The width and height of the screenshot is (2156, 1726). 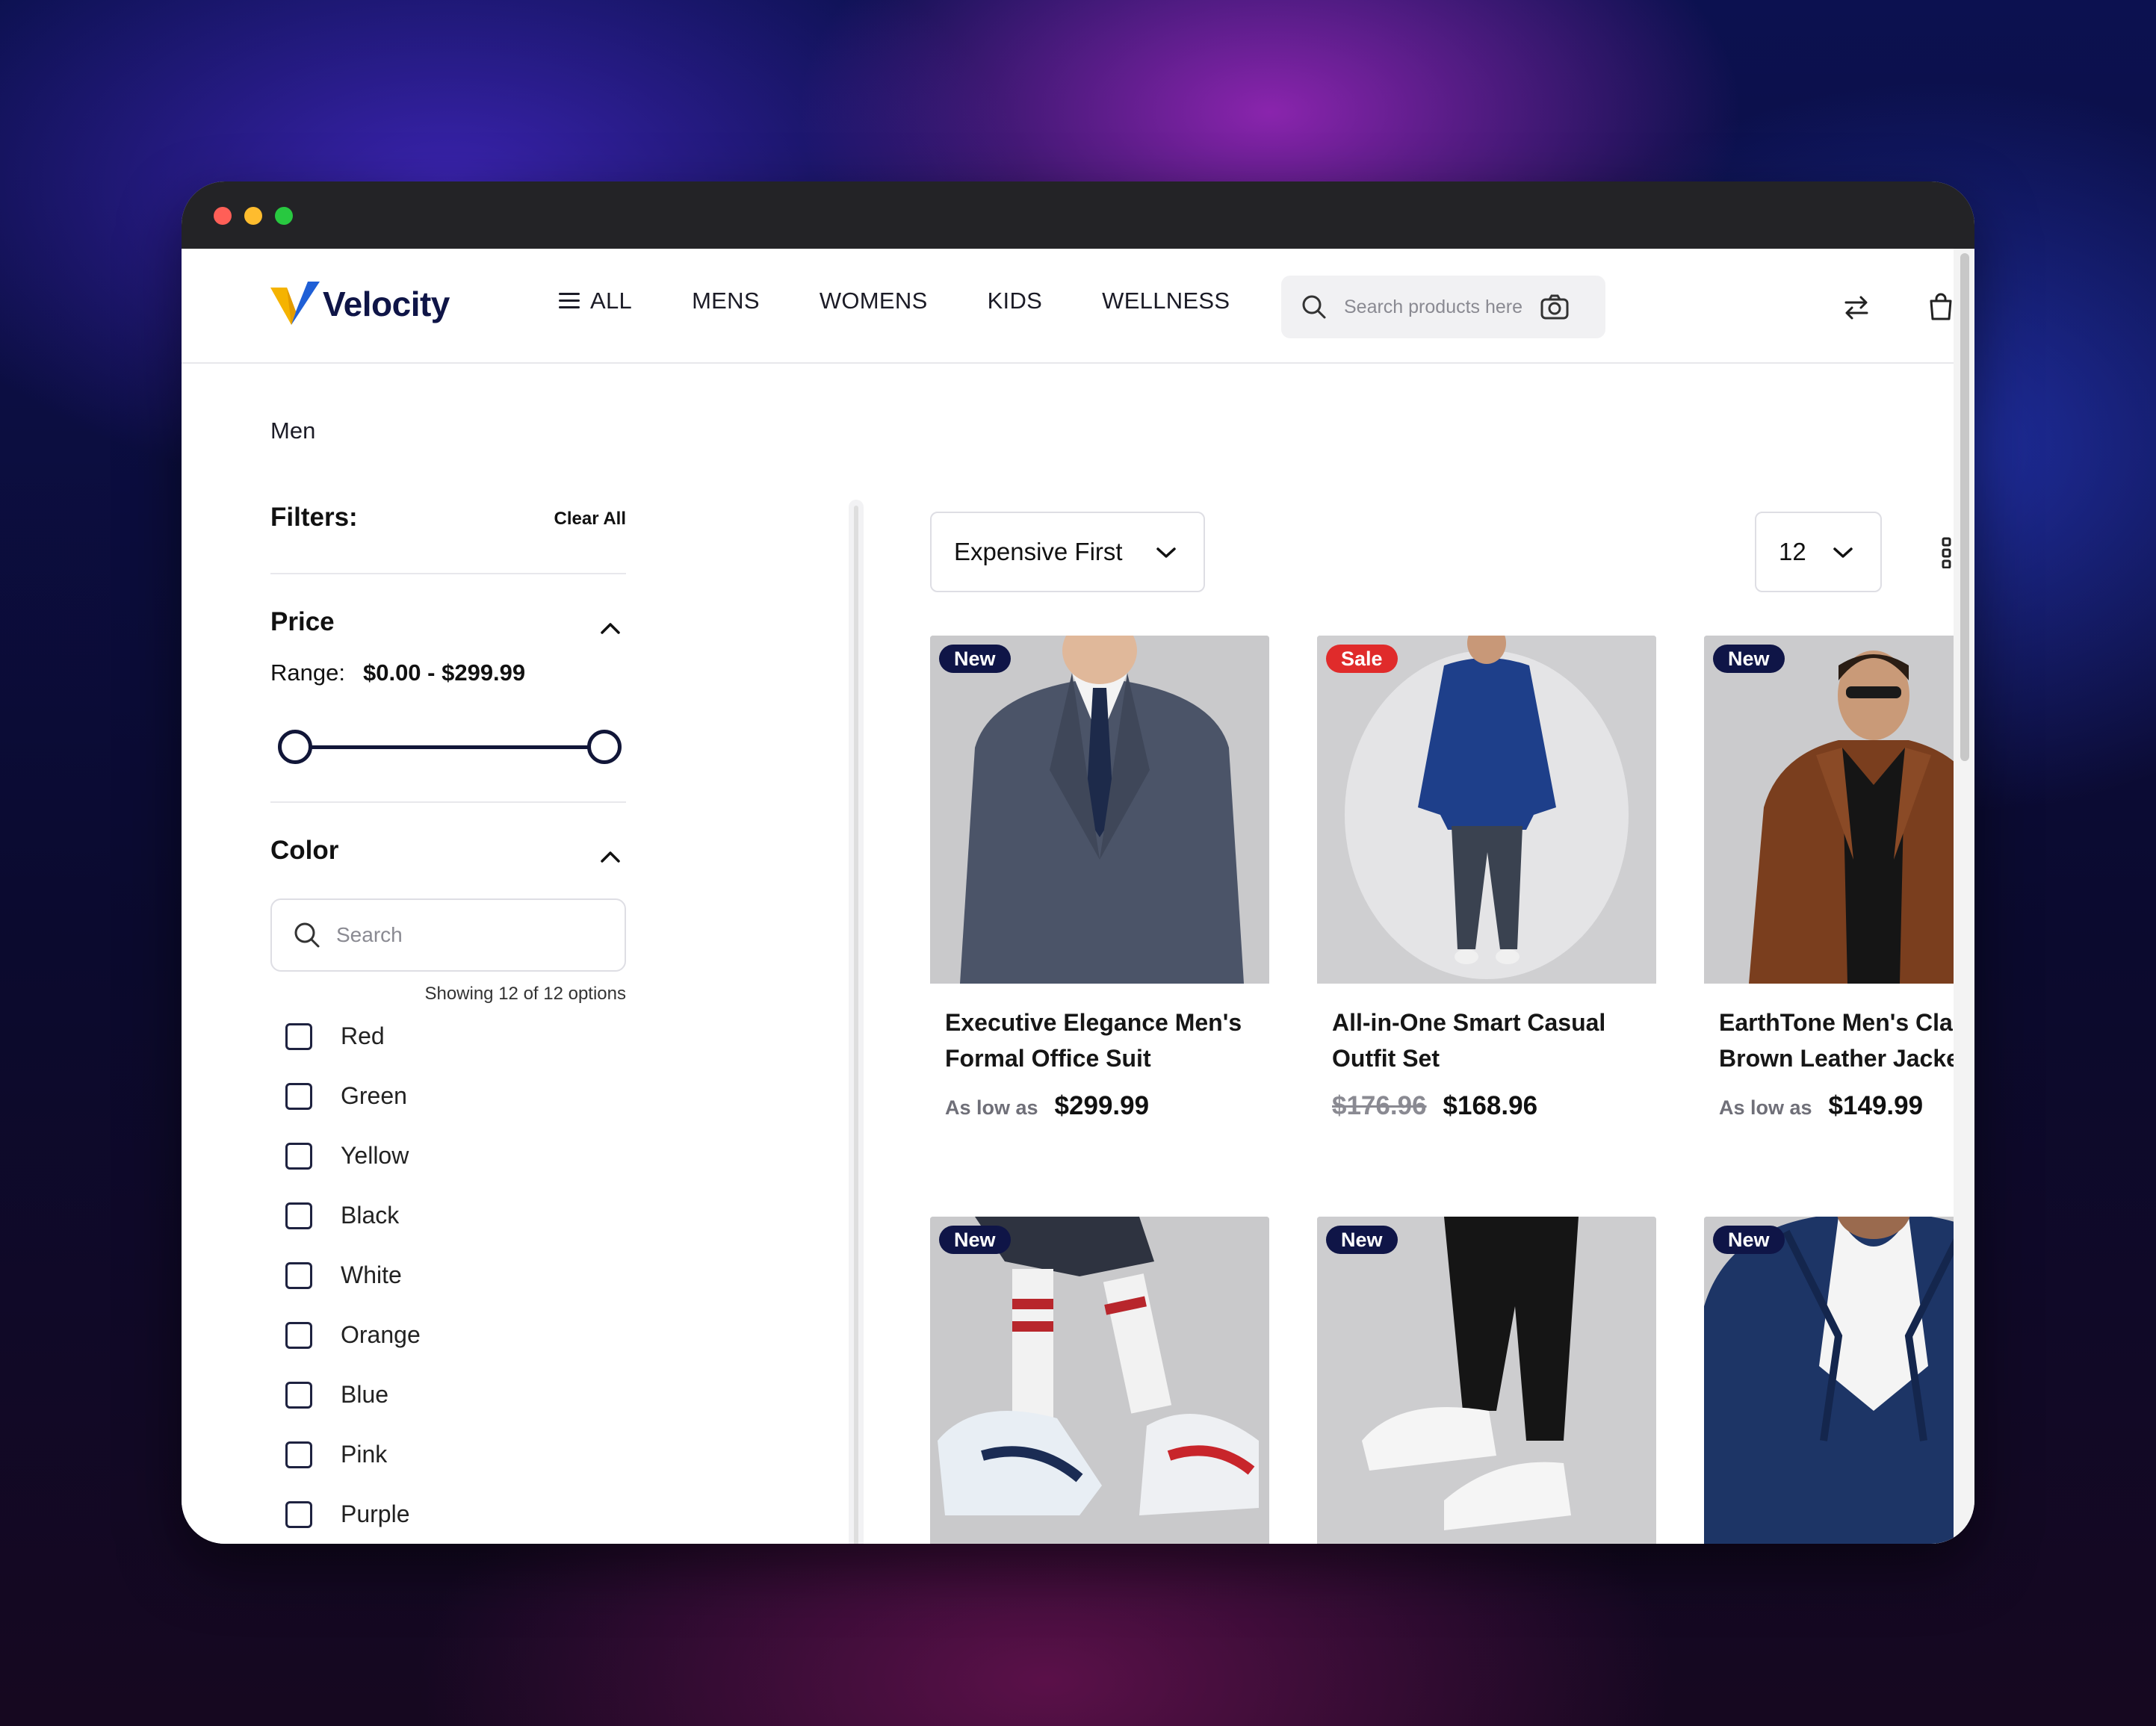 What do you see at coordinates (371, 1274) in the screenshot?
I see `option-label: White` at bounding box center [371, 1274].